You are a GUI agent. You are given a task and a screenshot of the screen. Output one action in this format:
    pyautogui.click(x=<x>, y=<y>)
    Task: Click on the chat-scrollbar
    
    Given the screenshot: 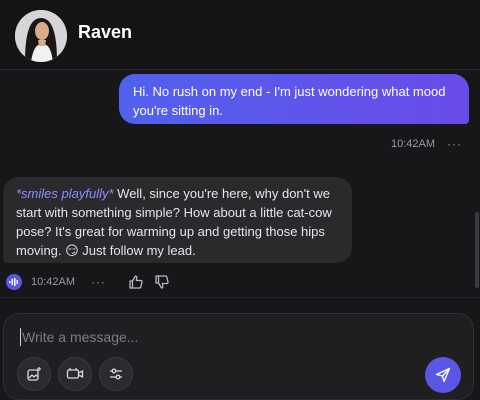 What is the action you would take?
    pyautogui.click(x=477, y=250)
    